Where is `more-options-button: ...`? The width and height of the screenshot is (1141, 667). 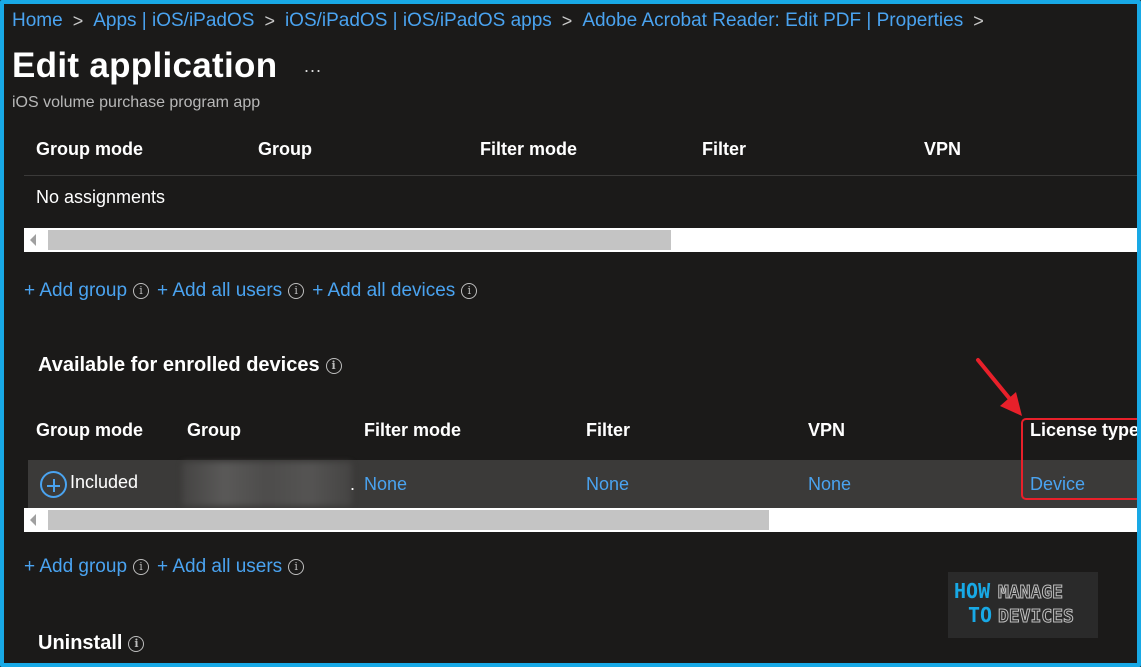 more-options-button: ... is located at coordinates (313, 66).